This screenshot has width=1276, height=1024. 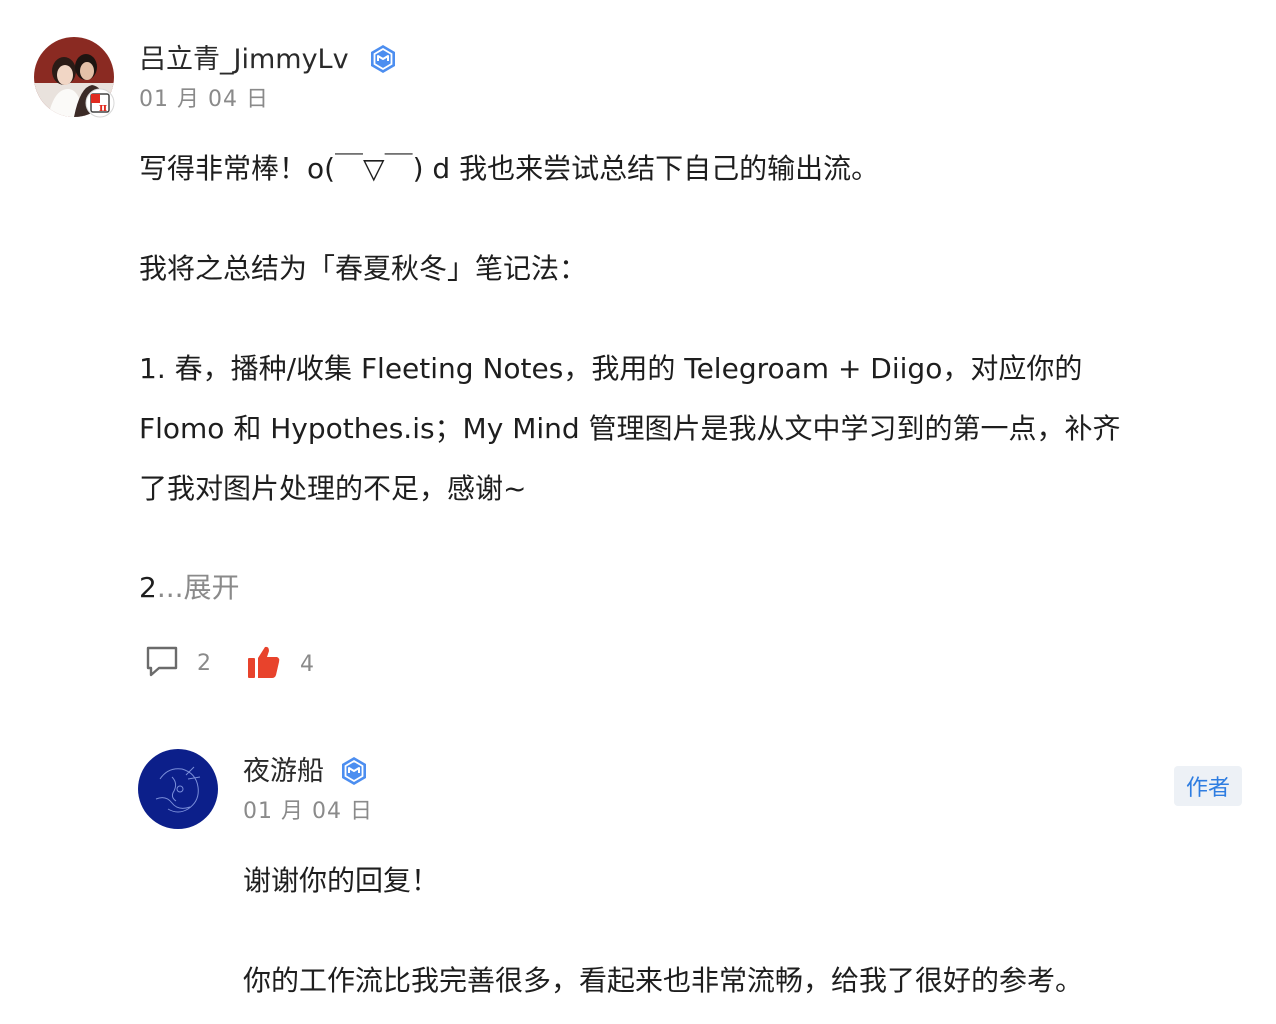 I want to click on comment-date: 01 月 04 日, so click(x=204, y=99).